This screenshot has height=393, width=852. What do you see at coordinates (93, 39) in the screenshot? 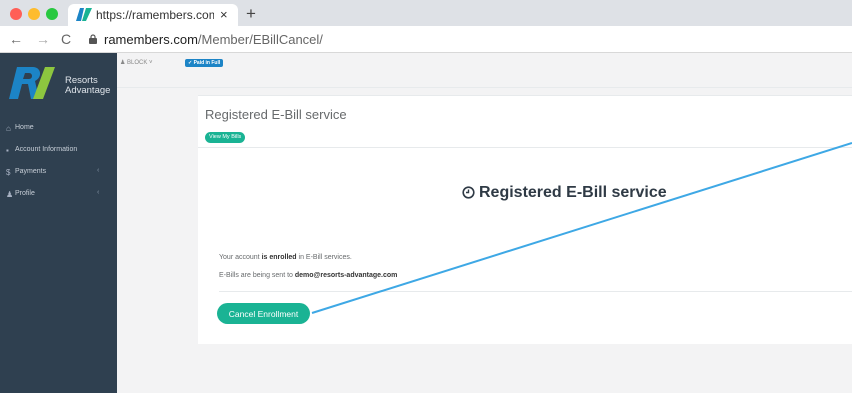
I see `lock-icon` at bounding box center [93, 39].